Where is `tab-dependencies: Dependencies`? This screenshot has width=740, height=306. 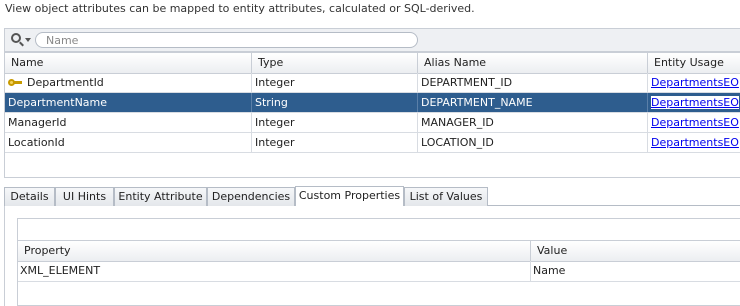 tab-dependencies: Dependencies is located at coordinates (251, 196).